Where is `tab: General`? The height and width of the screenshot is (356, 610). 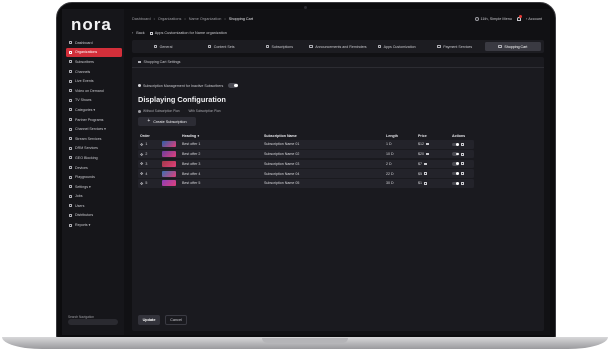
tab: General is located at coordinates (163, 46).